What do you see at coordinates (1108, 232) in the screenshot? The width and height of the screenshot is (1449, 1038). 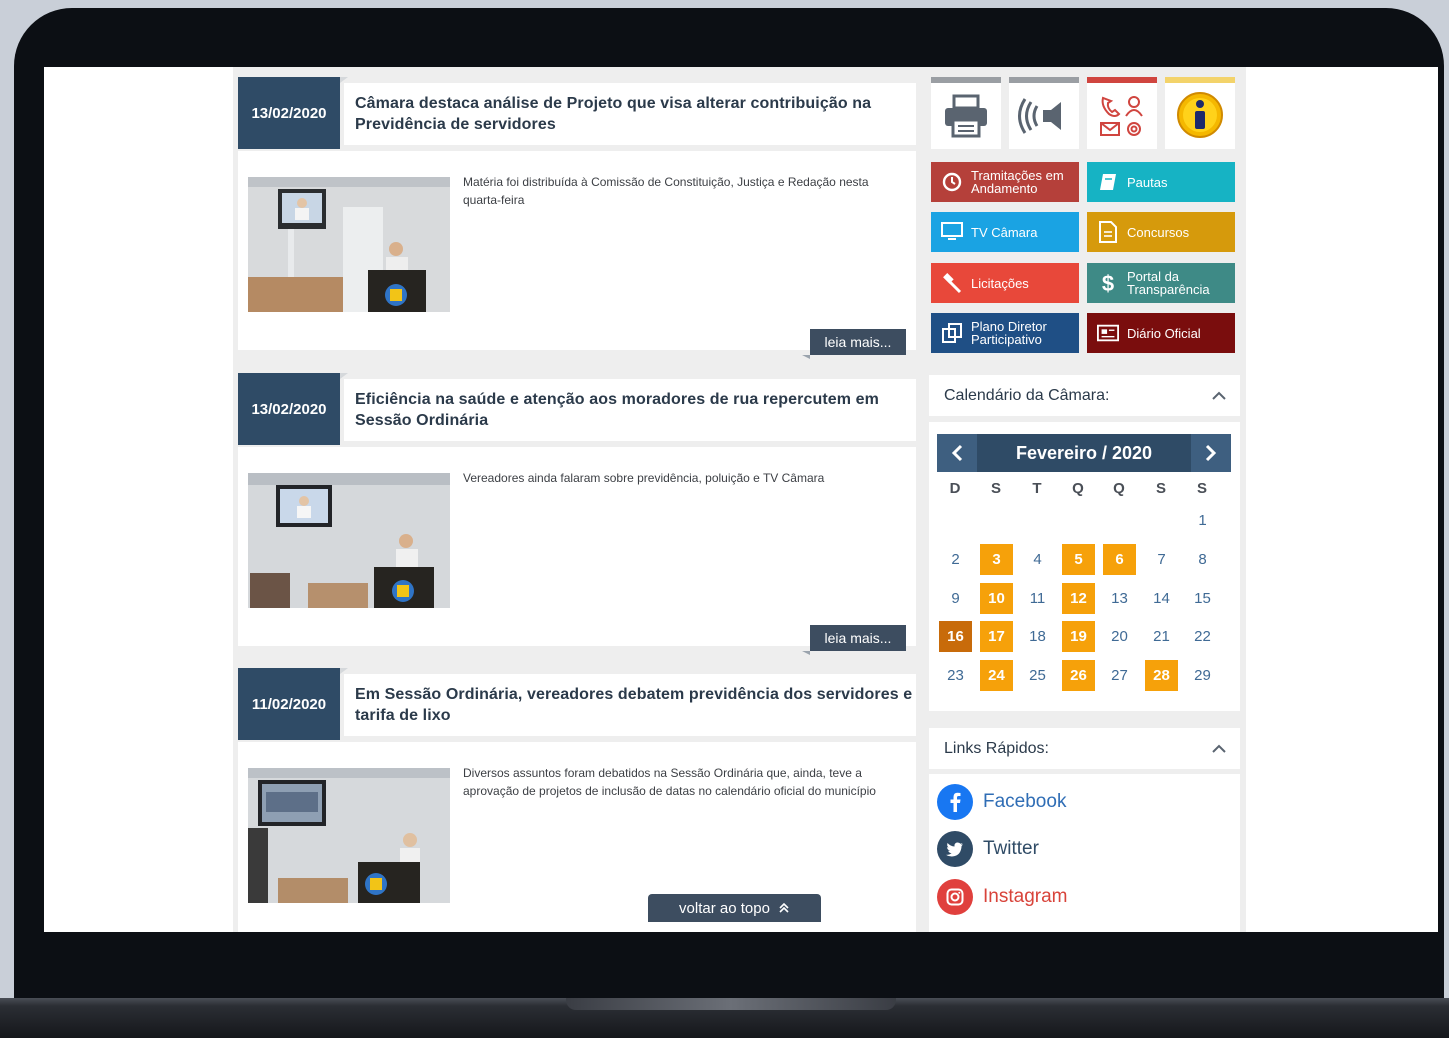 I see `document-icon` at bounding box center [1108, 232].